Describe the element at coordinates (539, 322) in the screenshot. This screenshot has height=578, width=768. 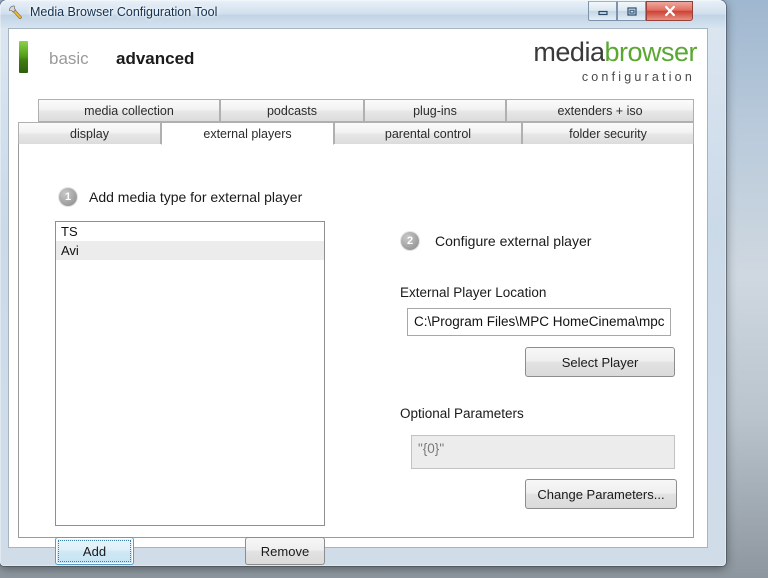
I see `external-player-location-input: C:\Program Files\MPC HomeCinema\mpc` at that location.